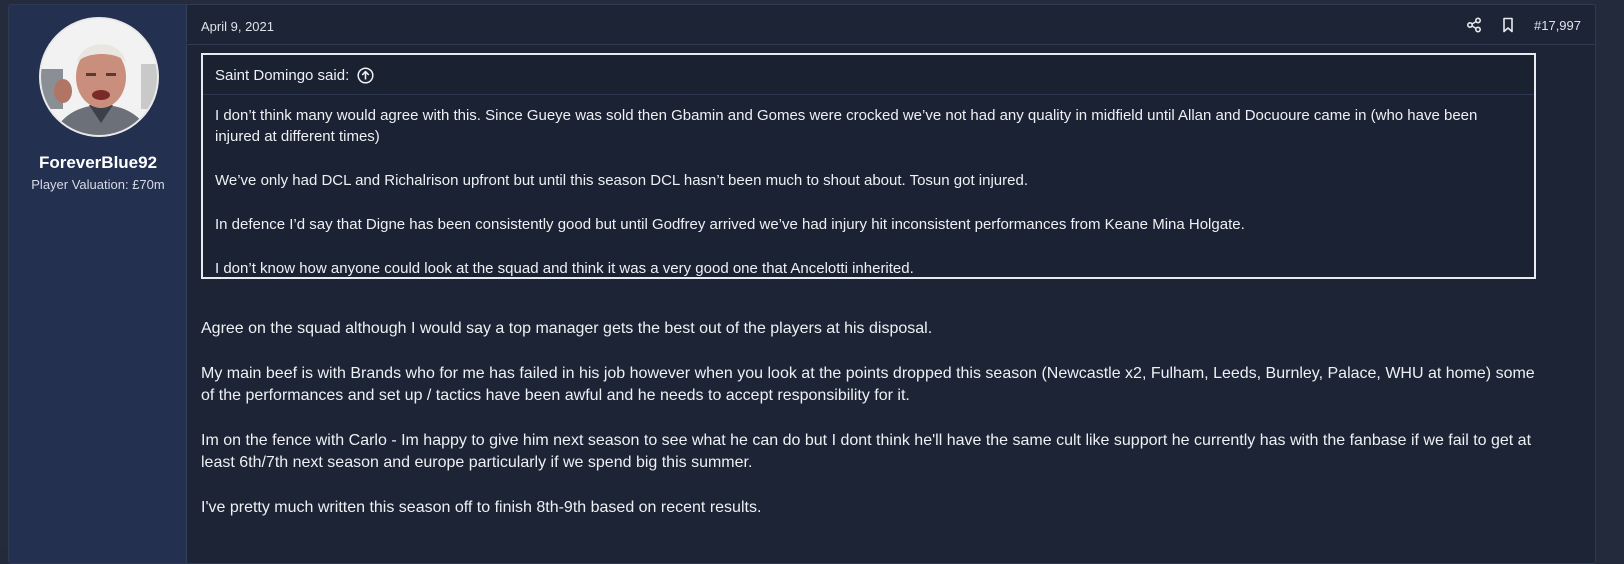 The height and width of the screenshot is (564, 1624). I want to click on arrow-up-circle-icon, so click(365, 75).